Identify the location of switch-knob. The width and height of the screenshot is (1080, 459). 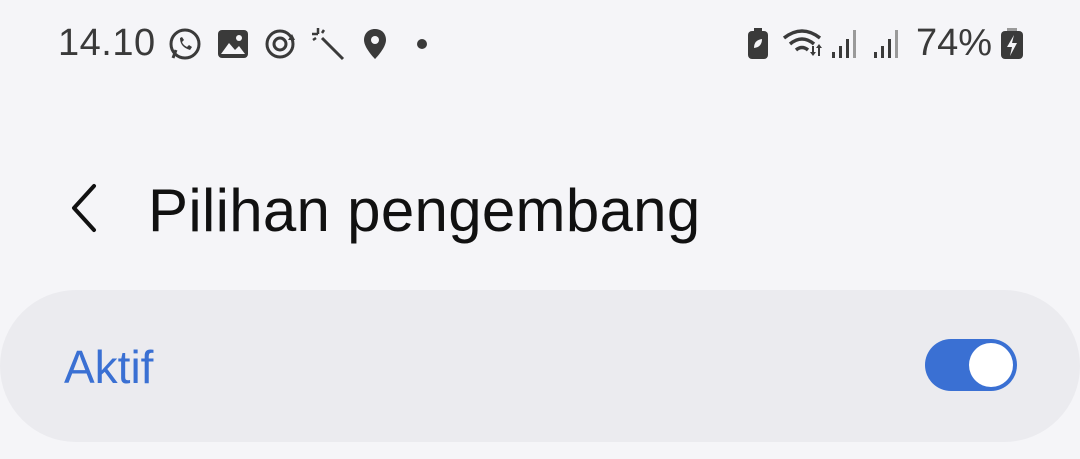
(991, 365).